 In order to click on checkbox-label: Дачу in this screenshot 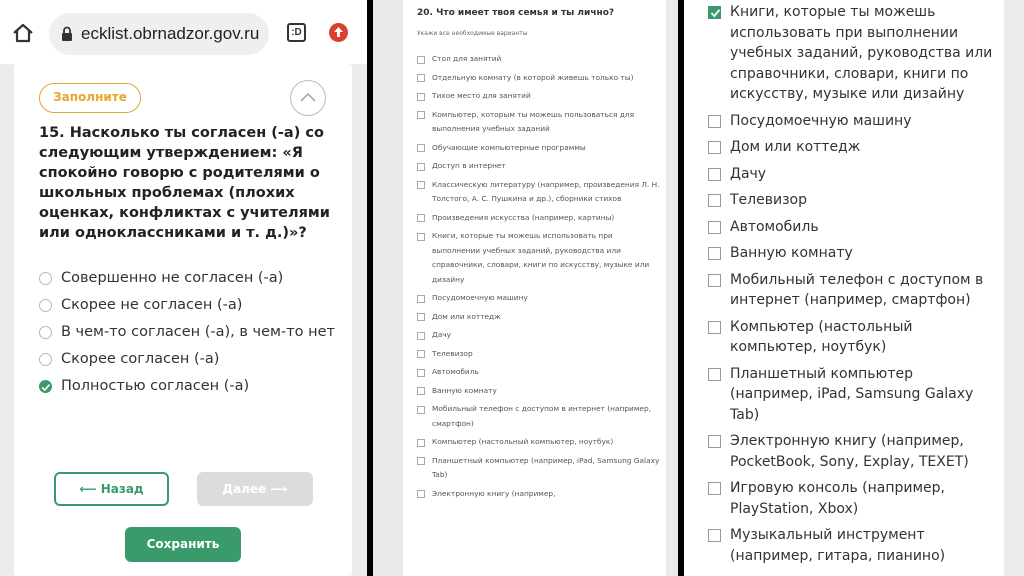, I will do `click(442, 334)`.